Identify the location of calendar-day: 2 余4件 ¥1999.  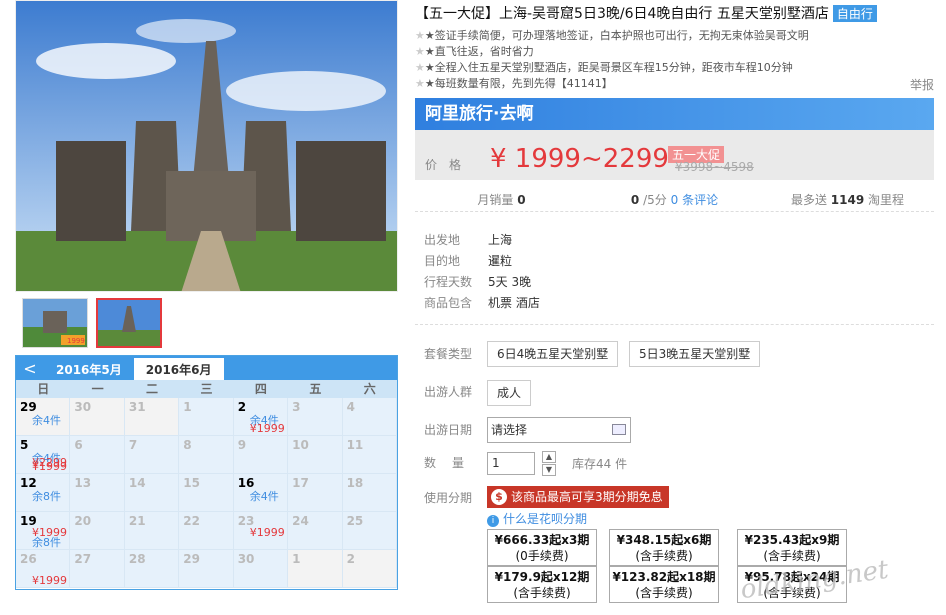
(261, 417).